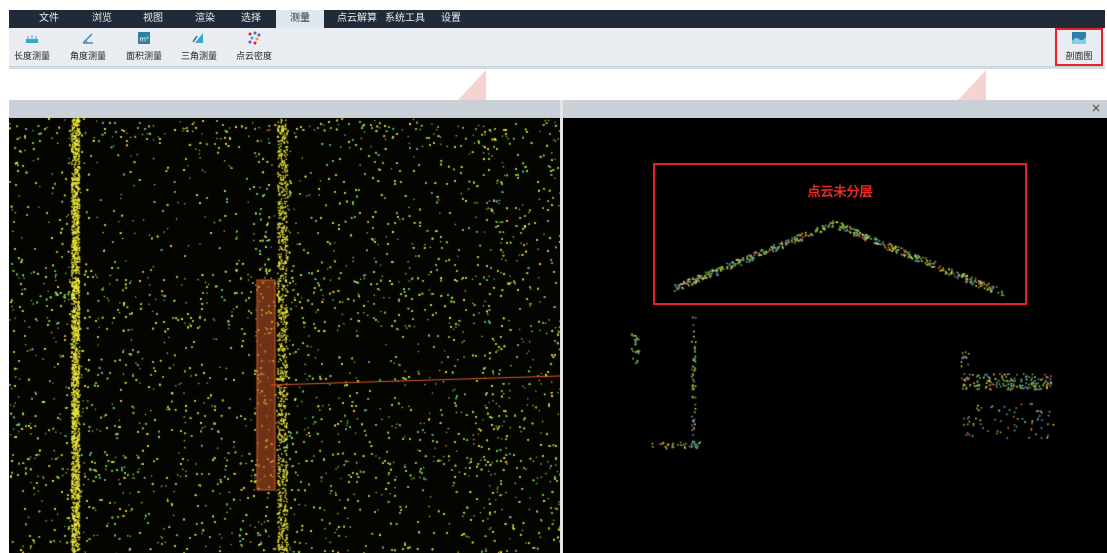 The width and height of the screenshot is (1107, 553). What do you see at coordinates (88, 47) in the screenshot?
I see `angle-measure-button: 角度测量` at bounding box center [88, 47].